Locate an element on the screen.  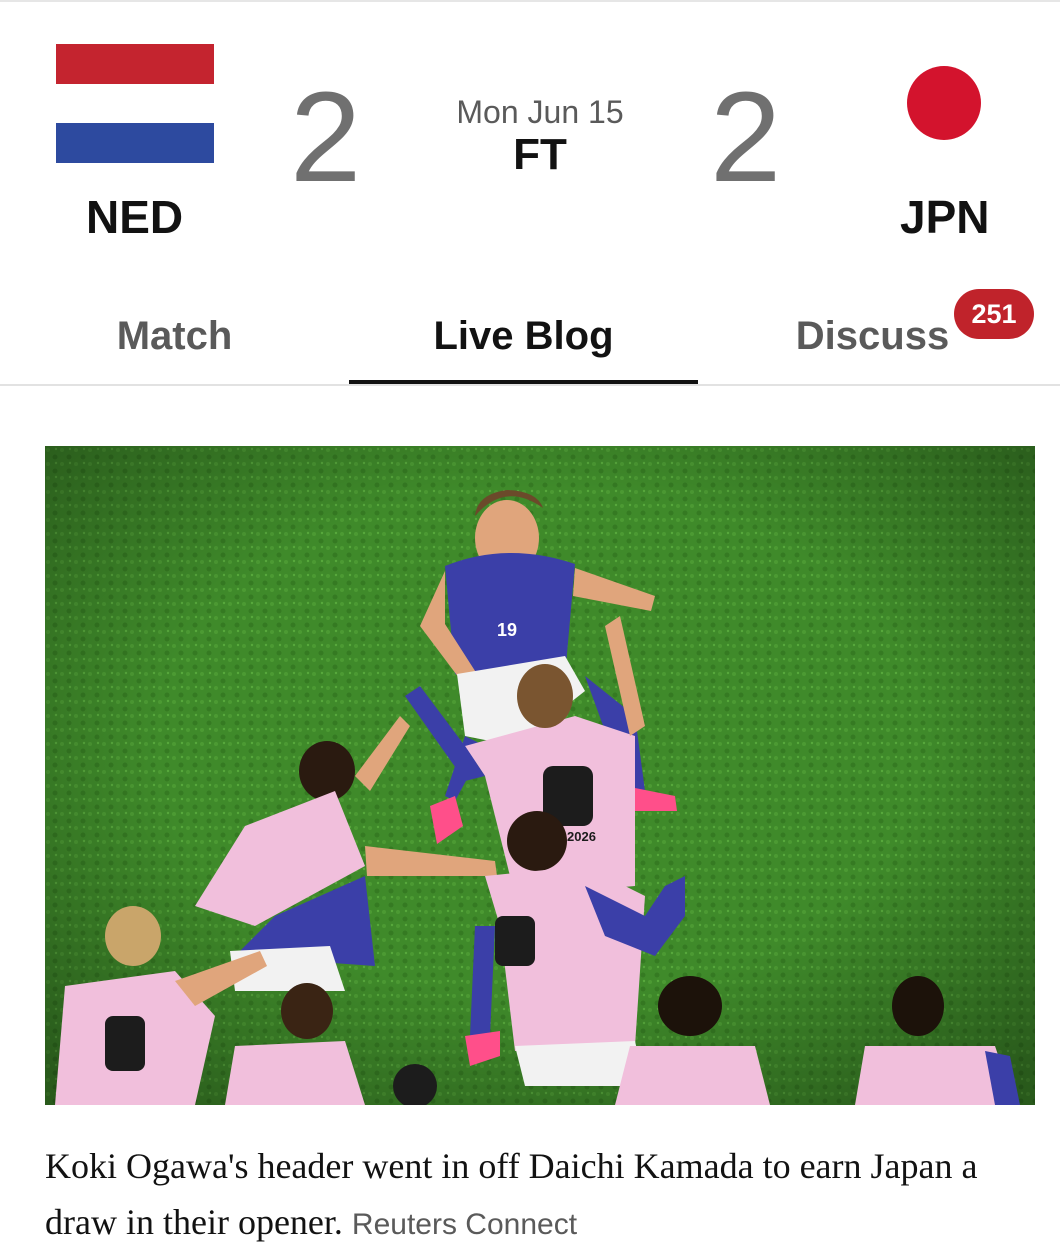
japan-flag-icon is located at coordinates (944, 103).